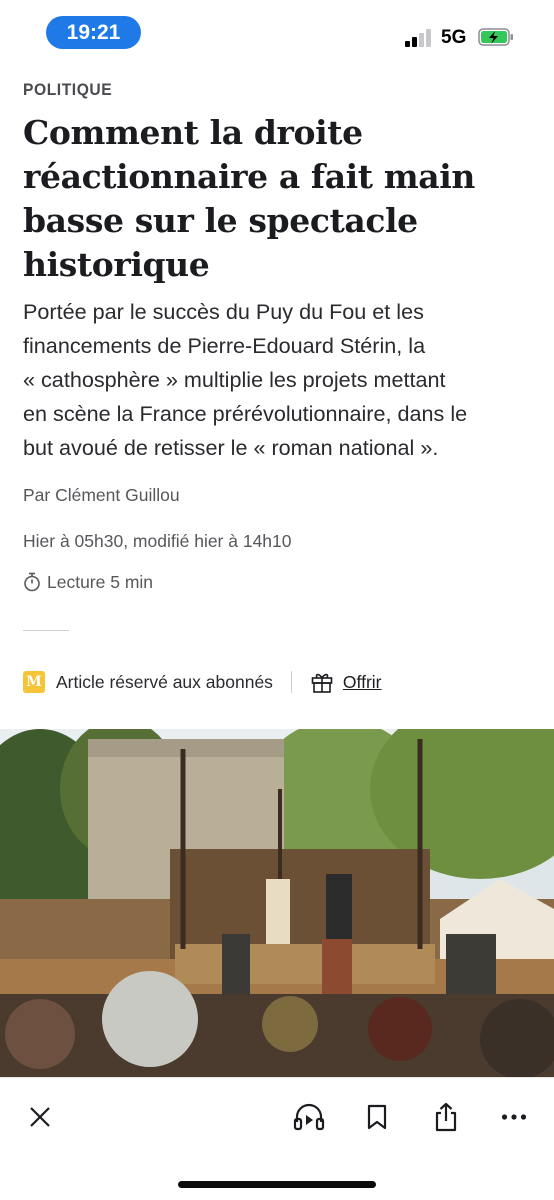 Image resolution: width=554 pixels, height=1200 pixels. I want to click on network-type: 5G, so click(454, 37).